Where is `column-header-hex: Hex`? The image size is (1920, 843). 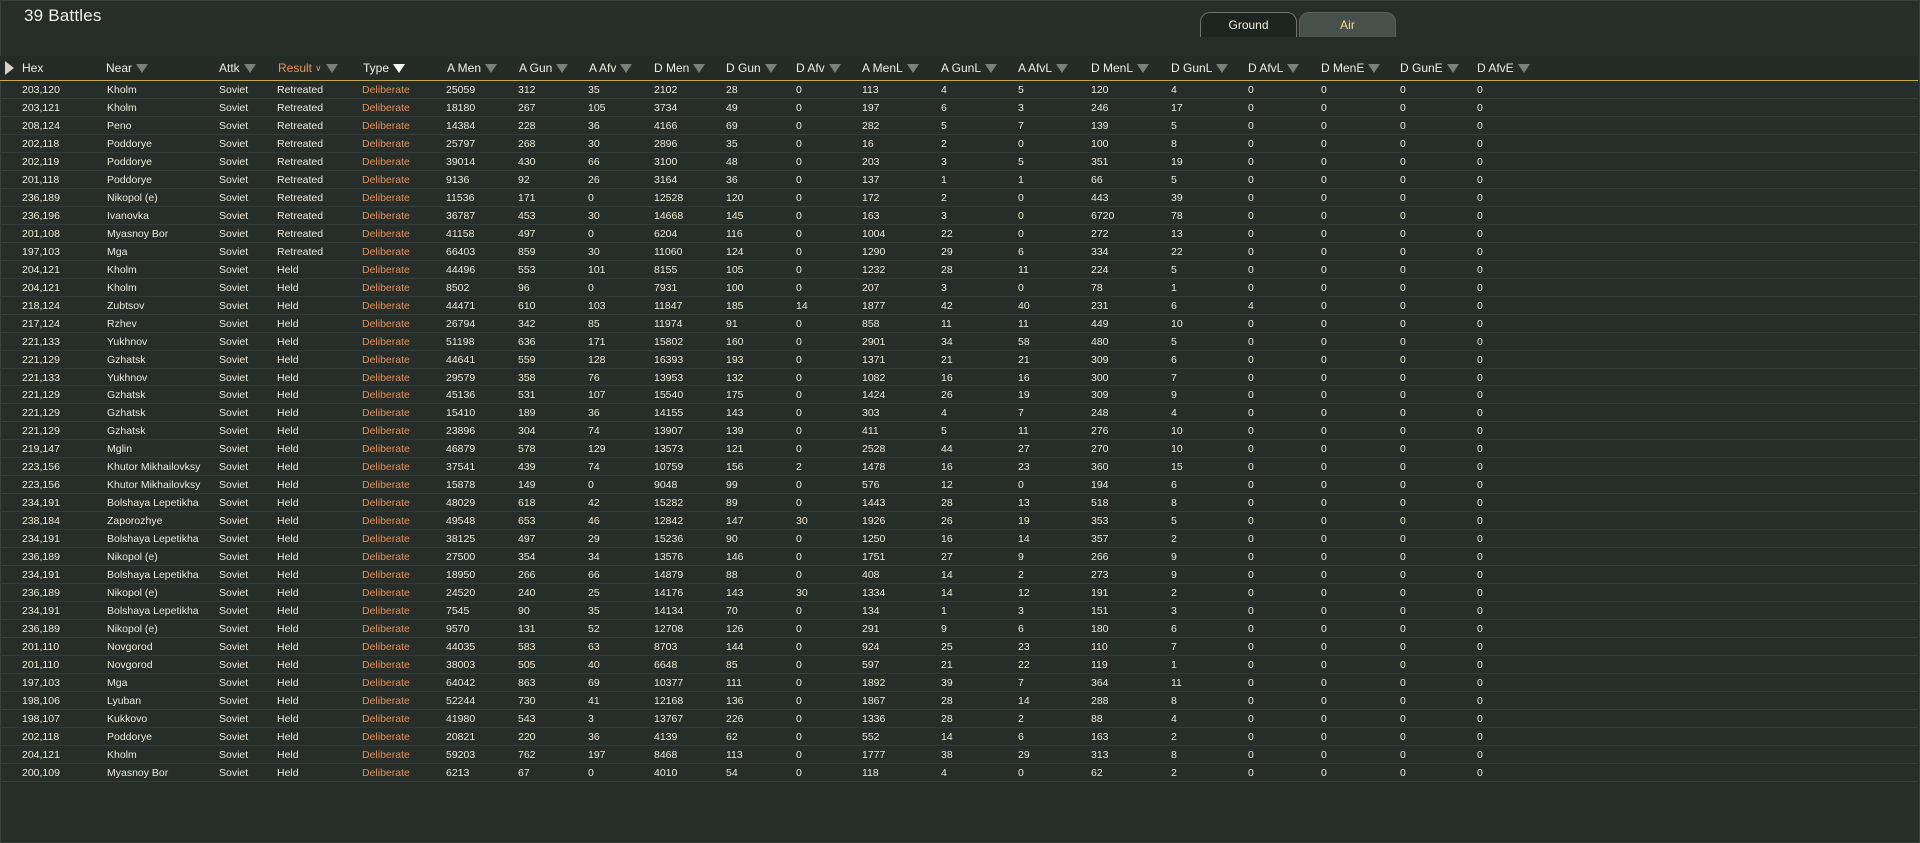
column-header-hex: Hex is located at coordinates (32, 68).